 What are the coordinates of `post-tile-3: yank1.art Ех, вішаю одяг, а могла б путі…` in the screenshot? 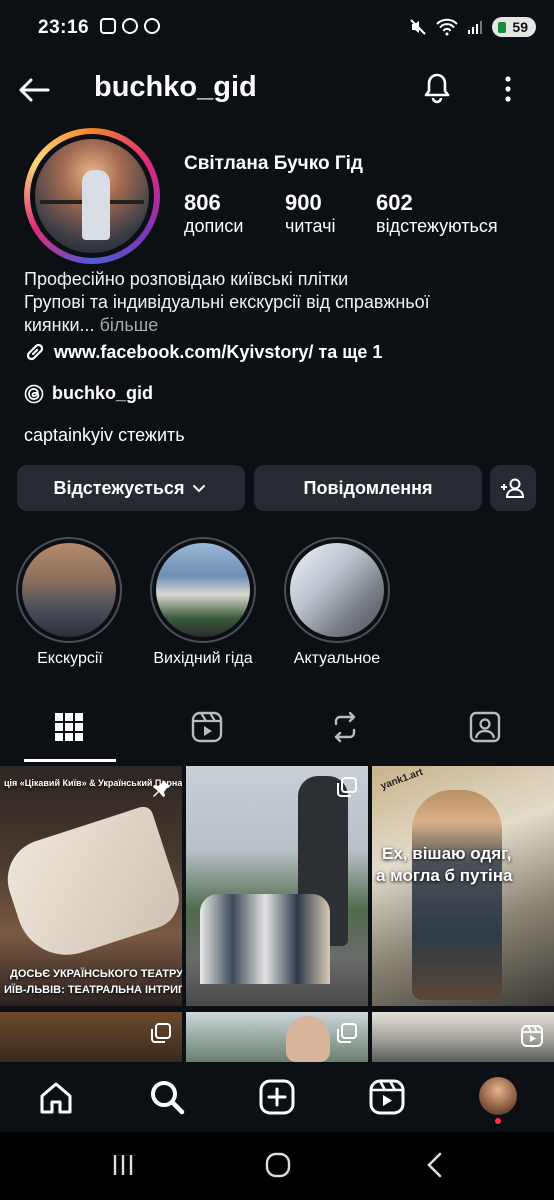 It's located at (463, 886).